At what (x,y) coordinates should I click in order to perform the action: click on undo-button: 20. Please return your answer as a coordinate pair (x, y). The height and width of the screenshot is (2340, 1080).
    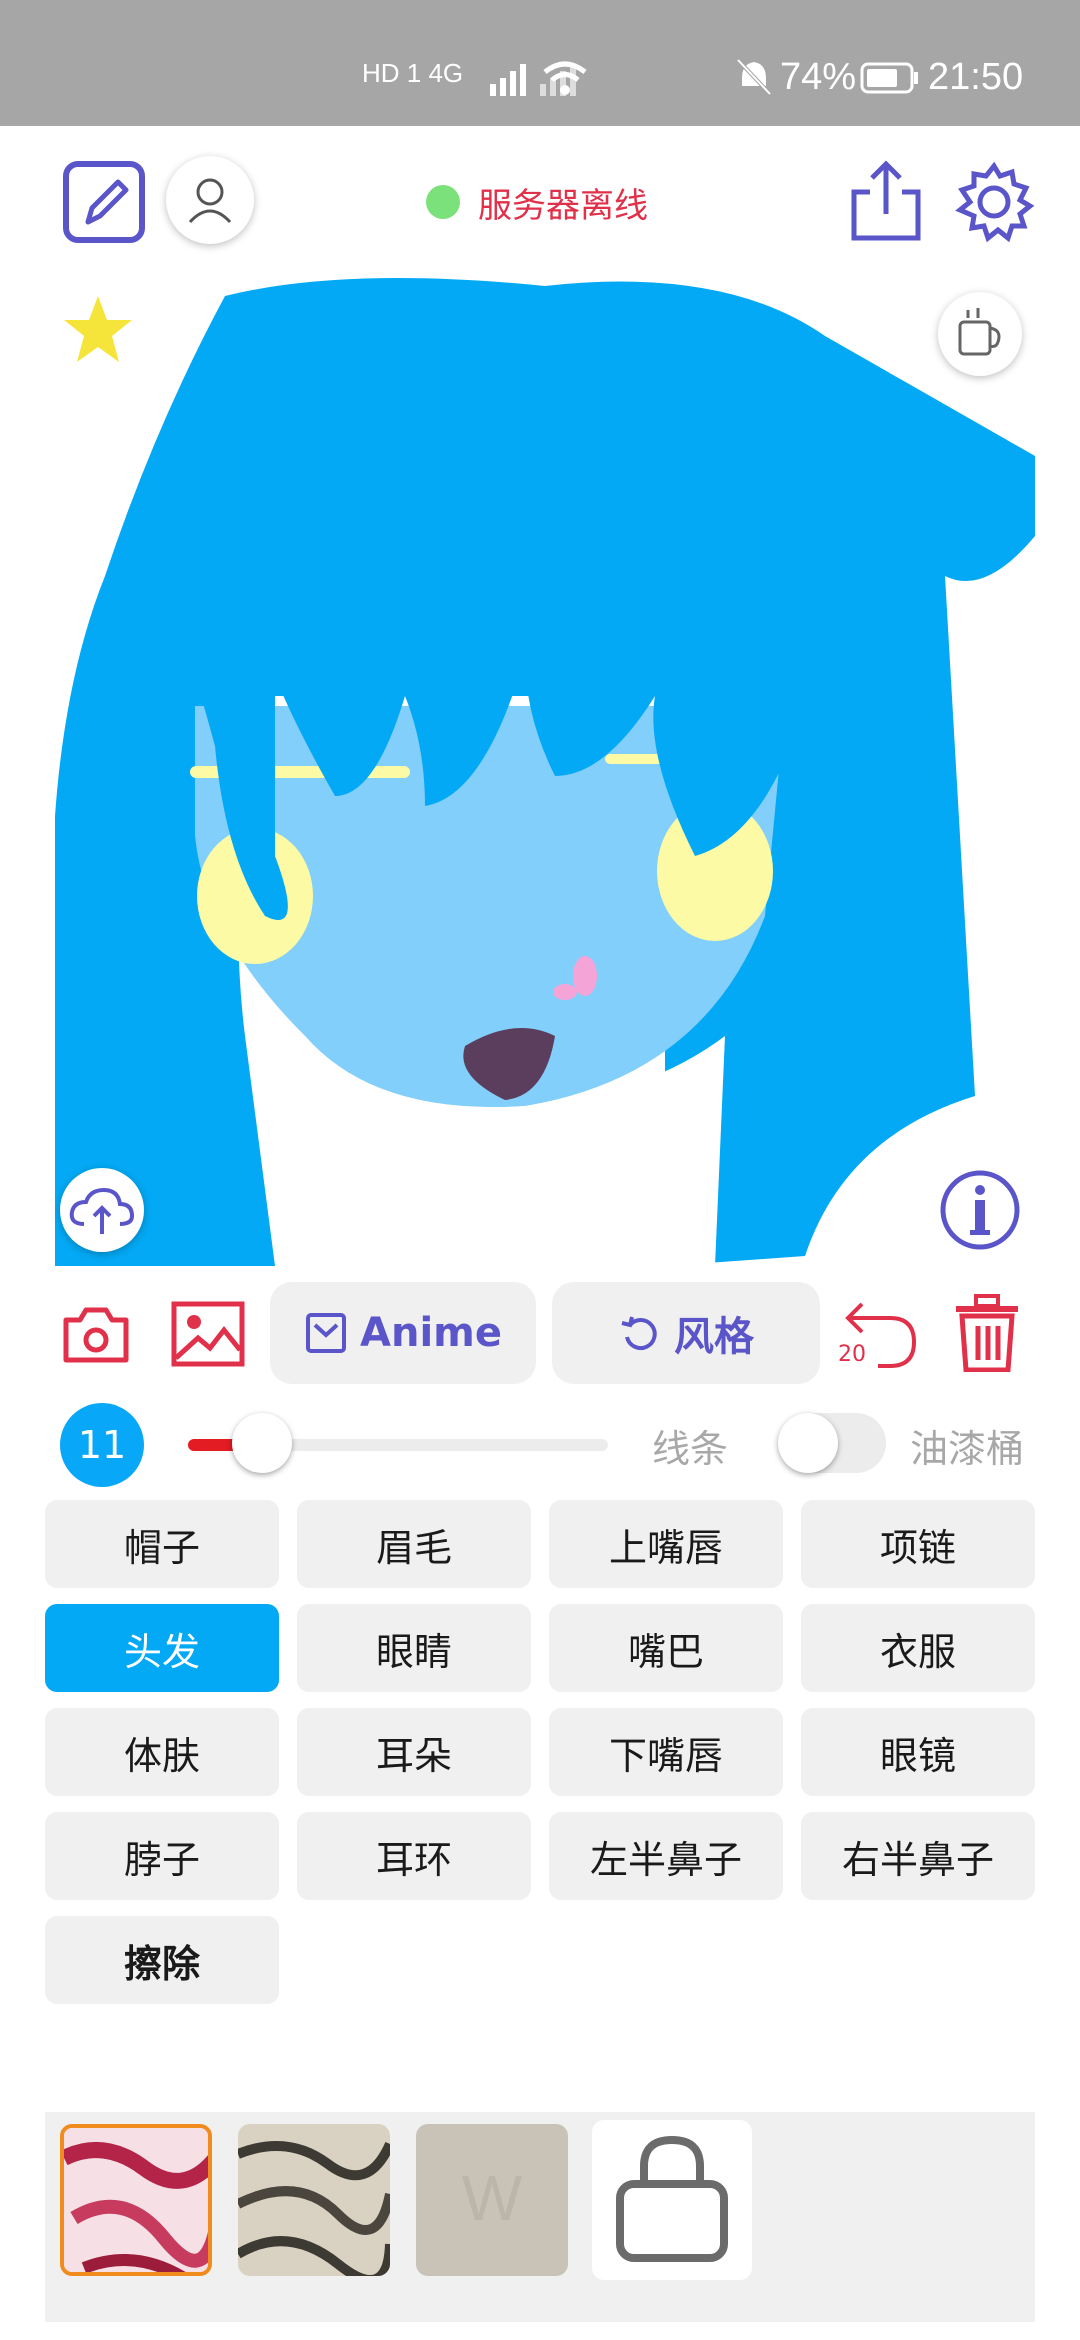
    Looking at the image, I should click on (880, 1333).